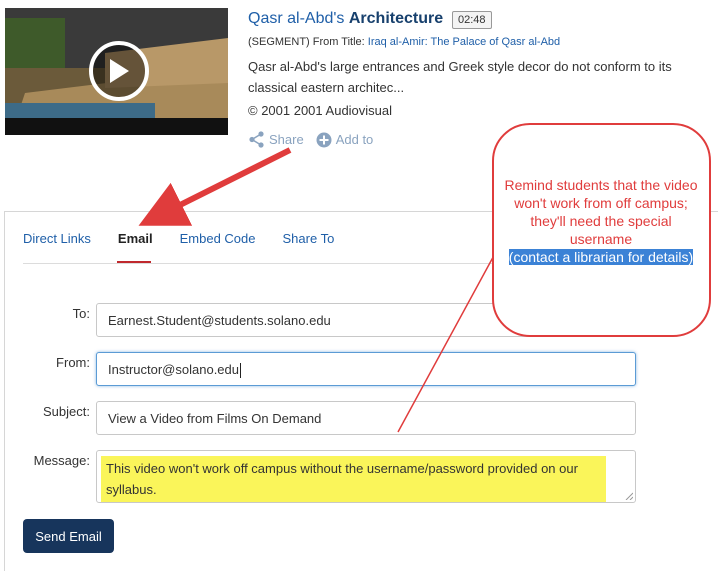 The height and width of the screenshot is (571, 718). What do you see at coordinates (601, 257) in the screenshot?
I see `callout-text-selected: (contact a librarian for details)` at bounding box center [601, 257].